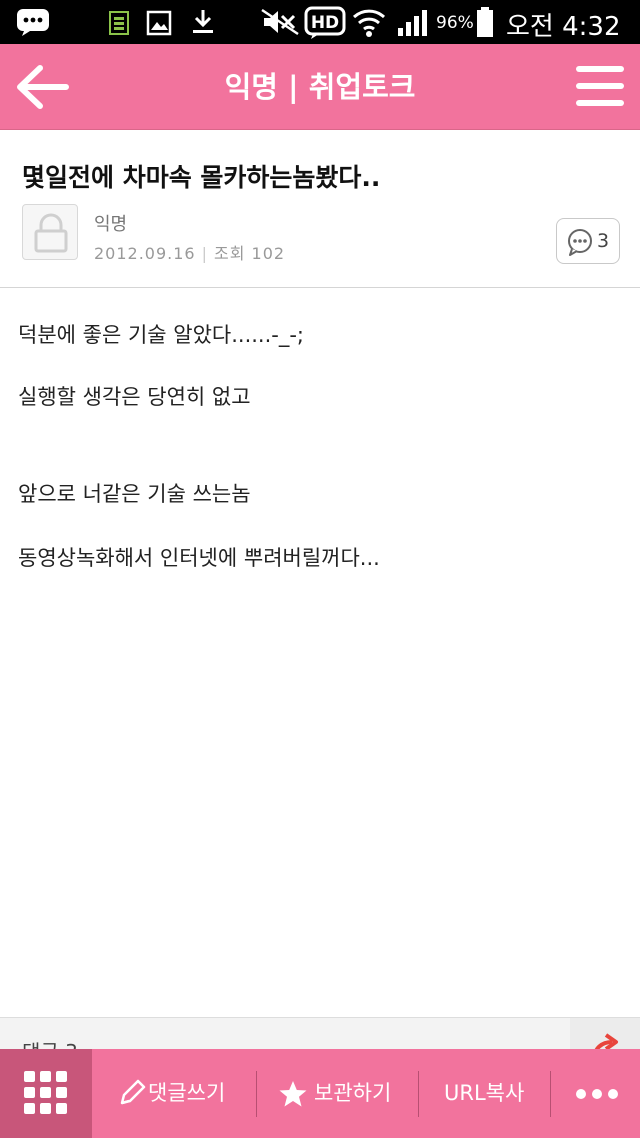 Image resolution: width=640 pixels, height=1138 pixels. Describe the element at coordinates (412, 23) in the screenshot. I see `signal-icon` at that location.